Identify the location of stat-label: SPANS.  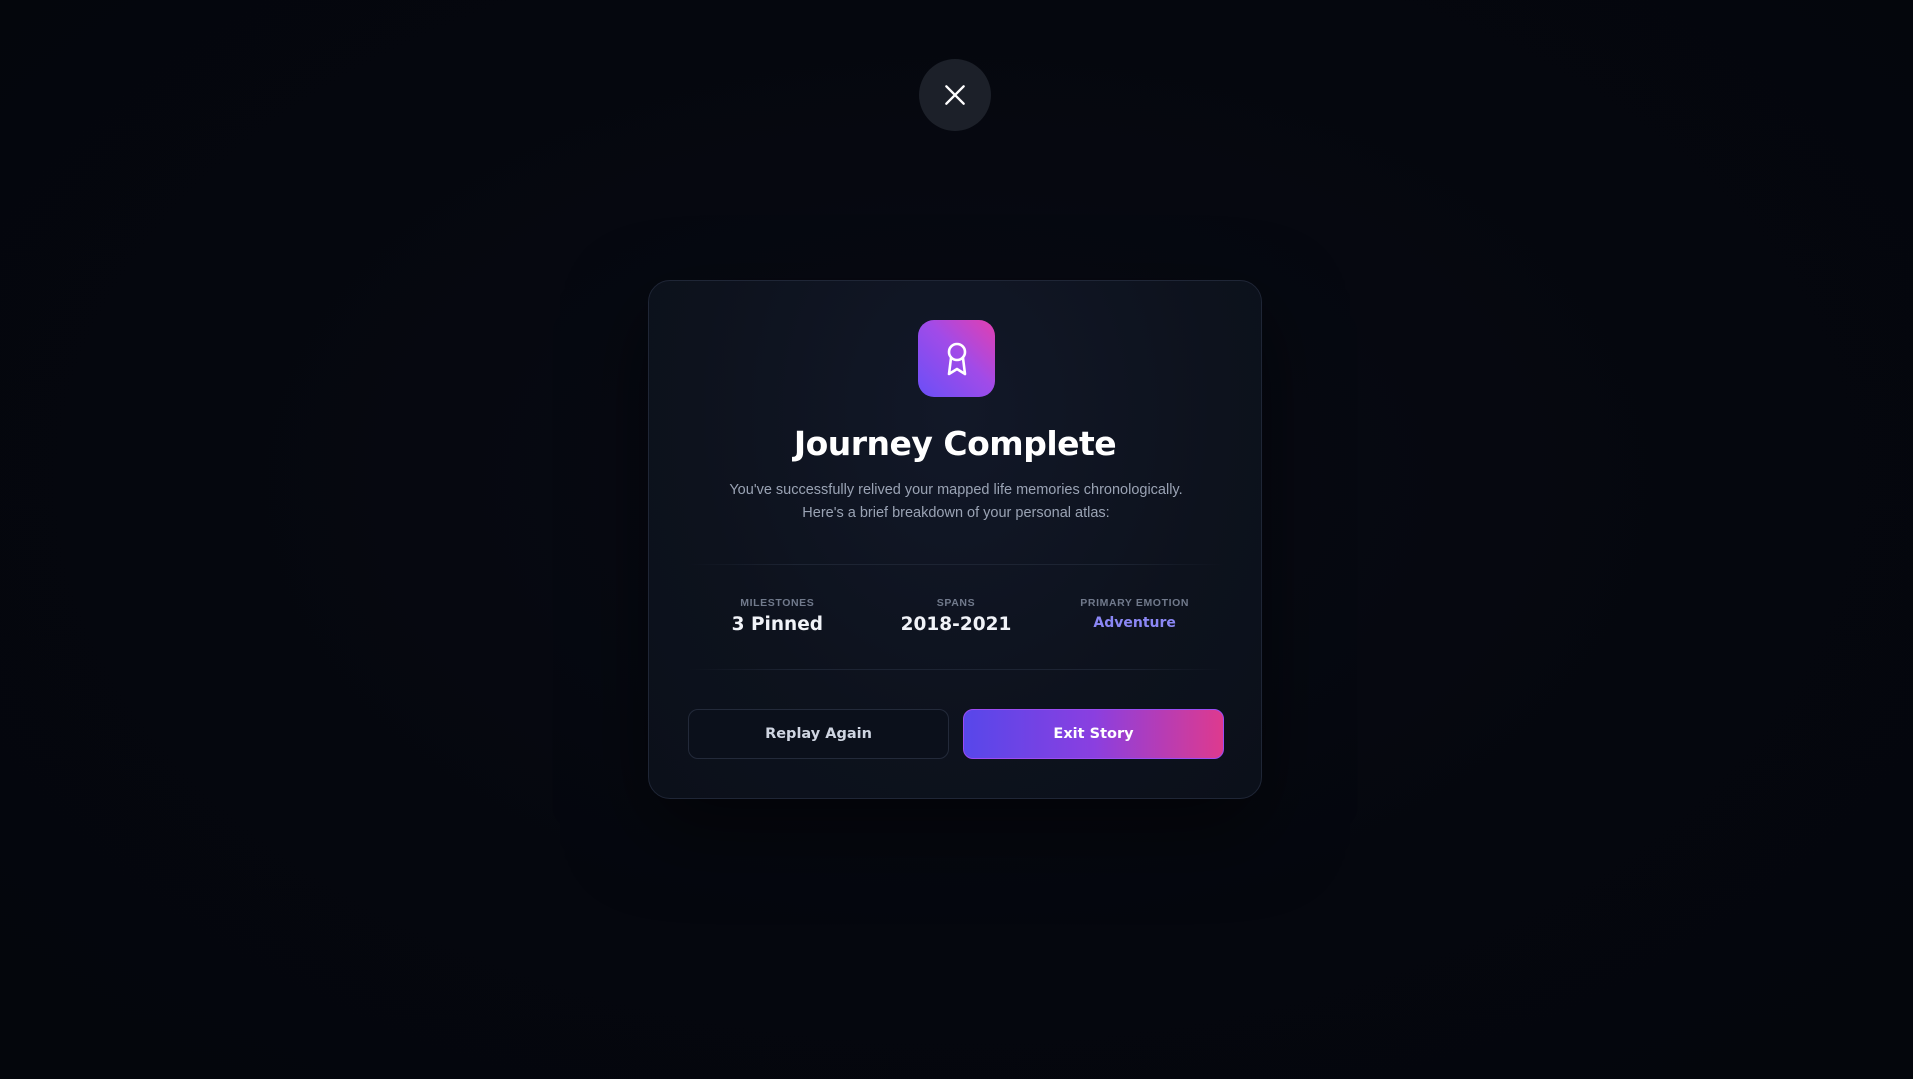
(956, 603).